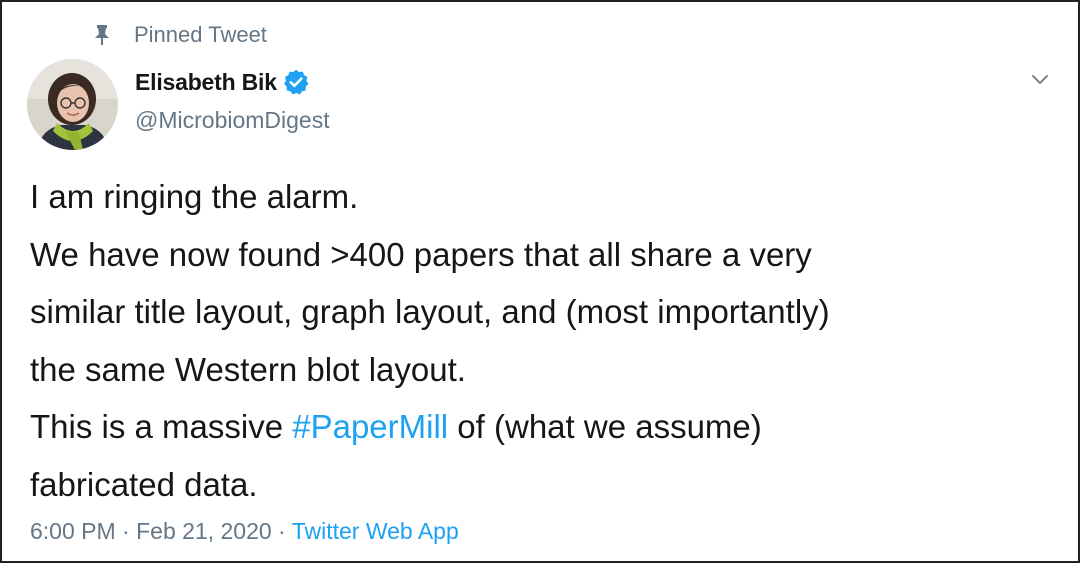 This screenshot has width=1080, height=563. I want to click on tweet-line: the same Western blot layout., so click(248, 369).